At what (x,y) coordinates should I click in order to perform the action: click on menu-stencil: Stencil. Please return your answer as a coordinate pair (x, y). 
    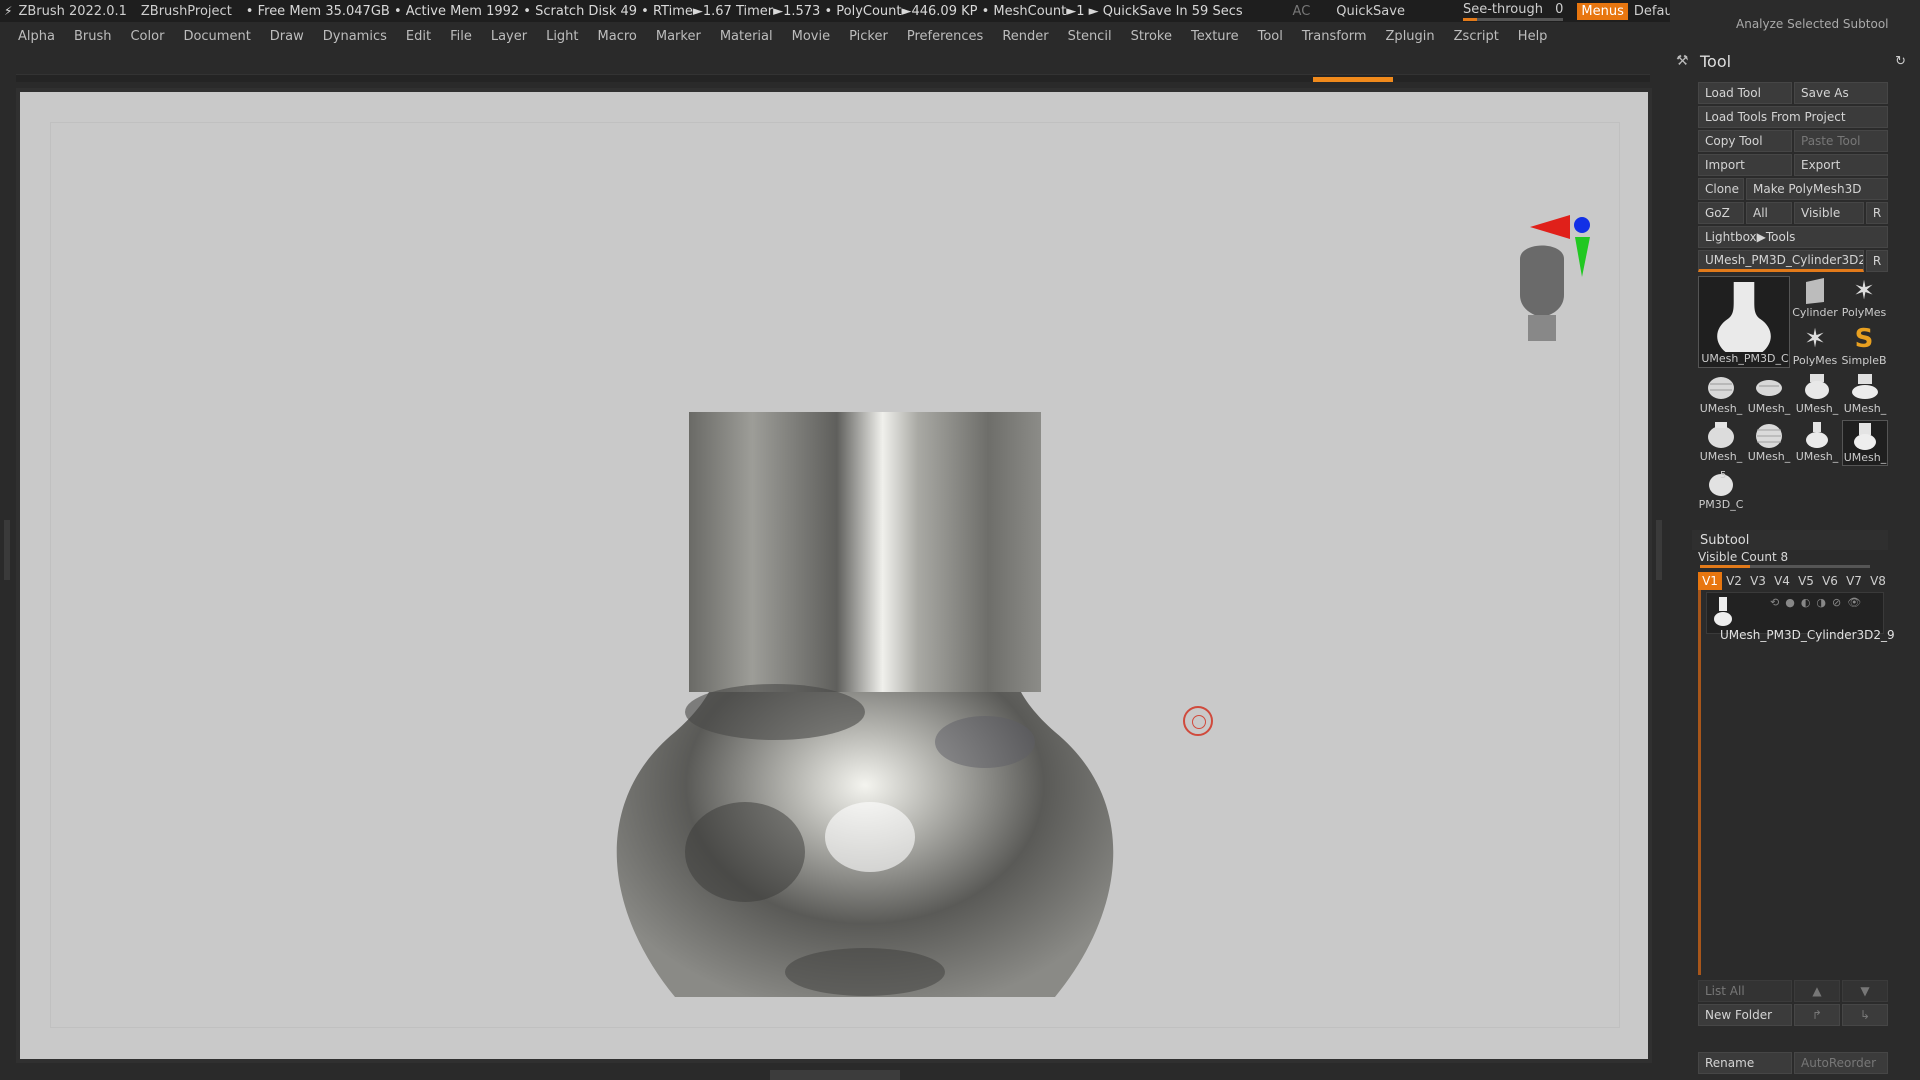
    Looking at the image, I should click on (1090, 36).